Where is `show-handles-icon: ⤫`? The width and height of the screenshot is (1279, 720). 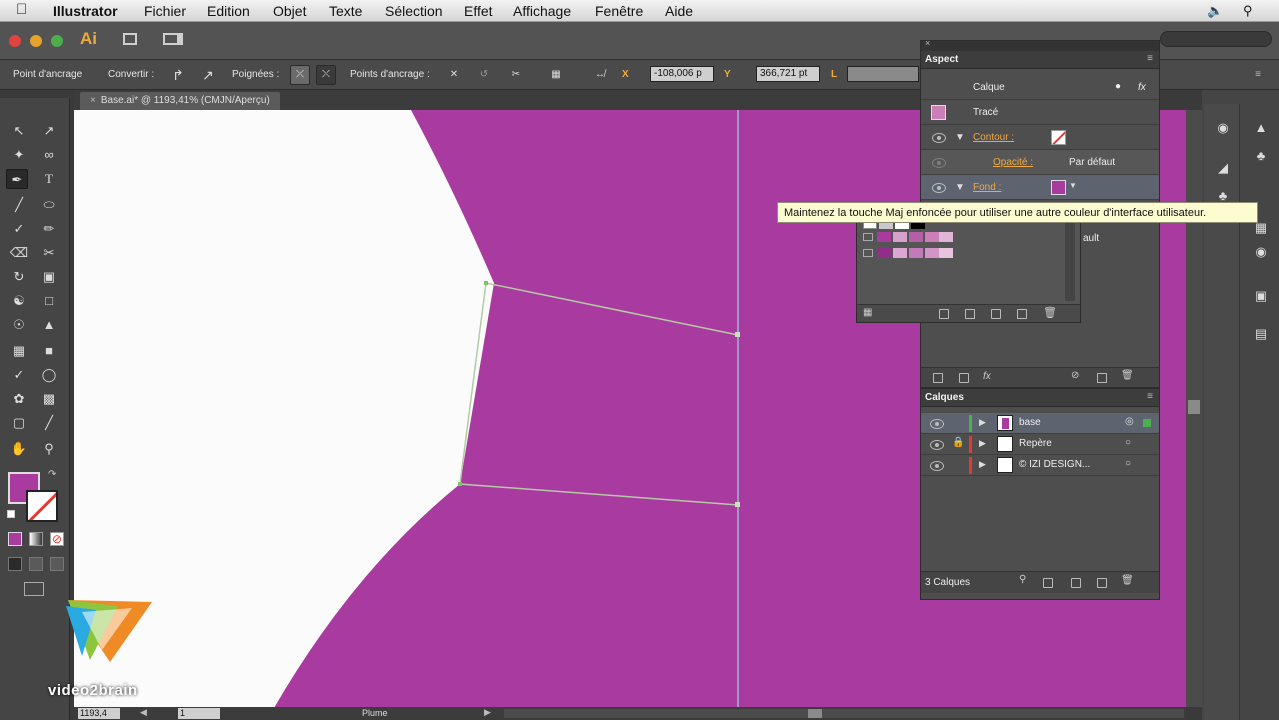
show-handles-icon: ⤫ is located at coordinates (300, 75).